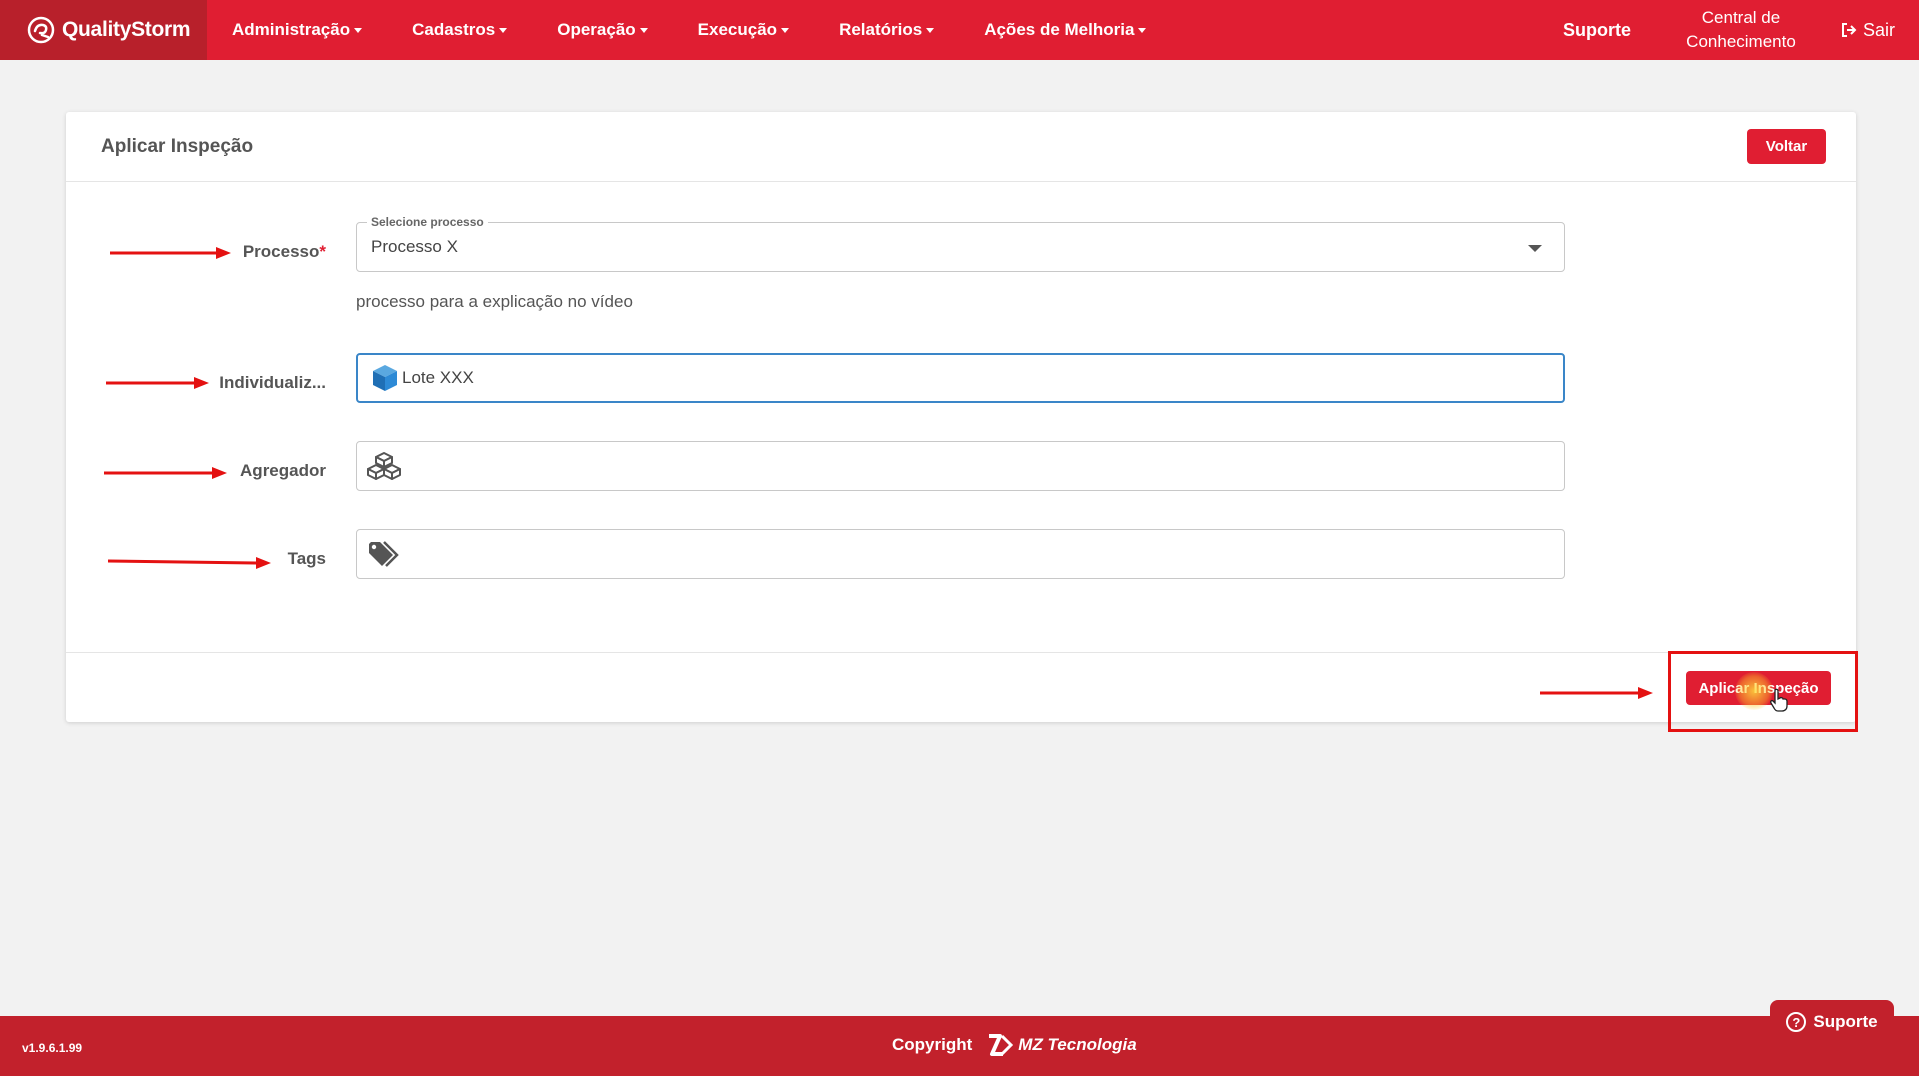 This screenshot has width=1919, height=1076. What do you see at coordinates (454, 29) in the screenshot?
I see `nav-cadastros-label: Cadastros` at bounding box center [454, 29].